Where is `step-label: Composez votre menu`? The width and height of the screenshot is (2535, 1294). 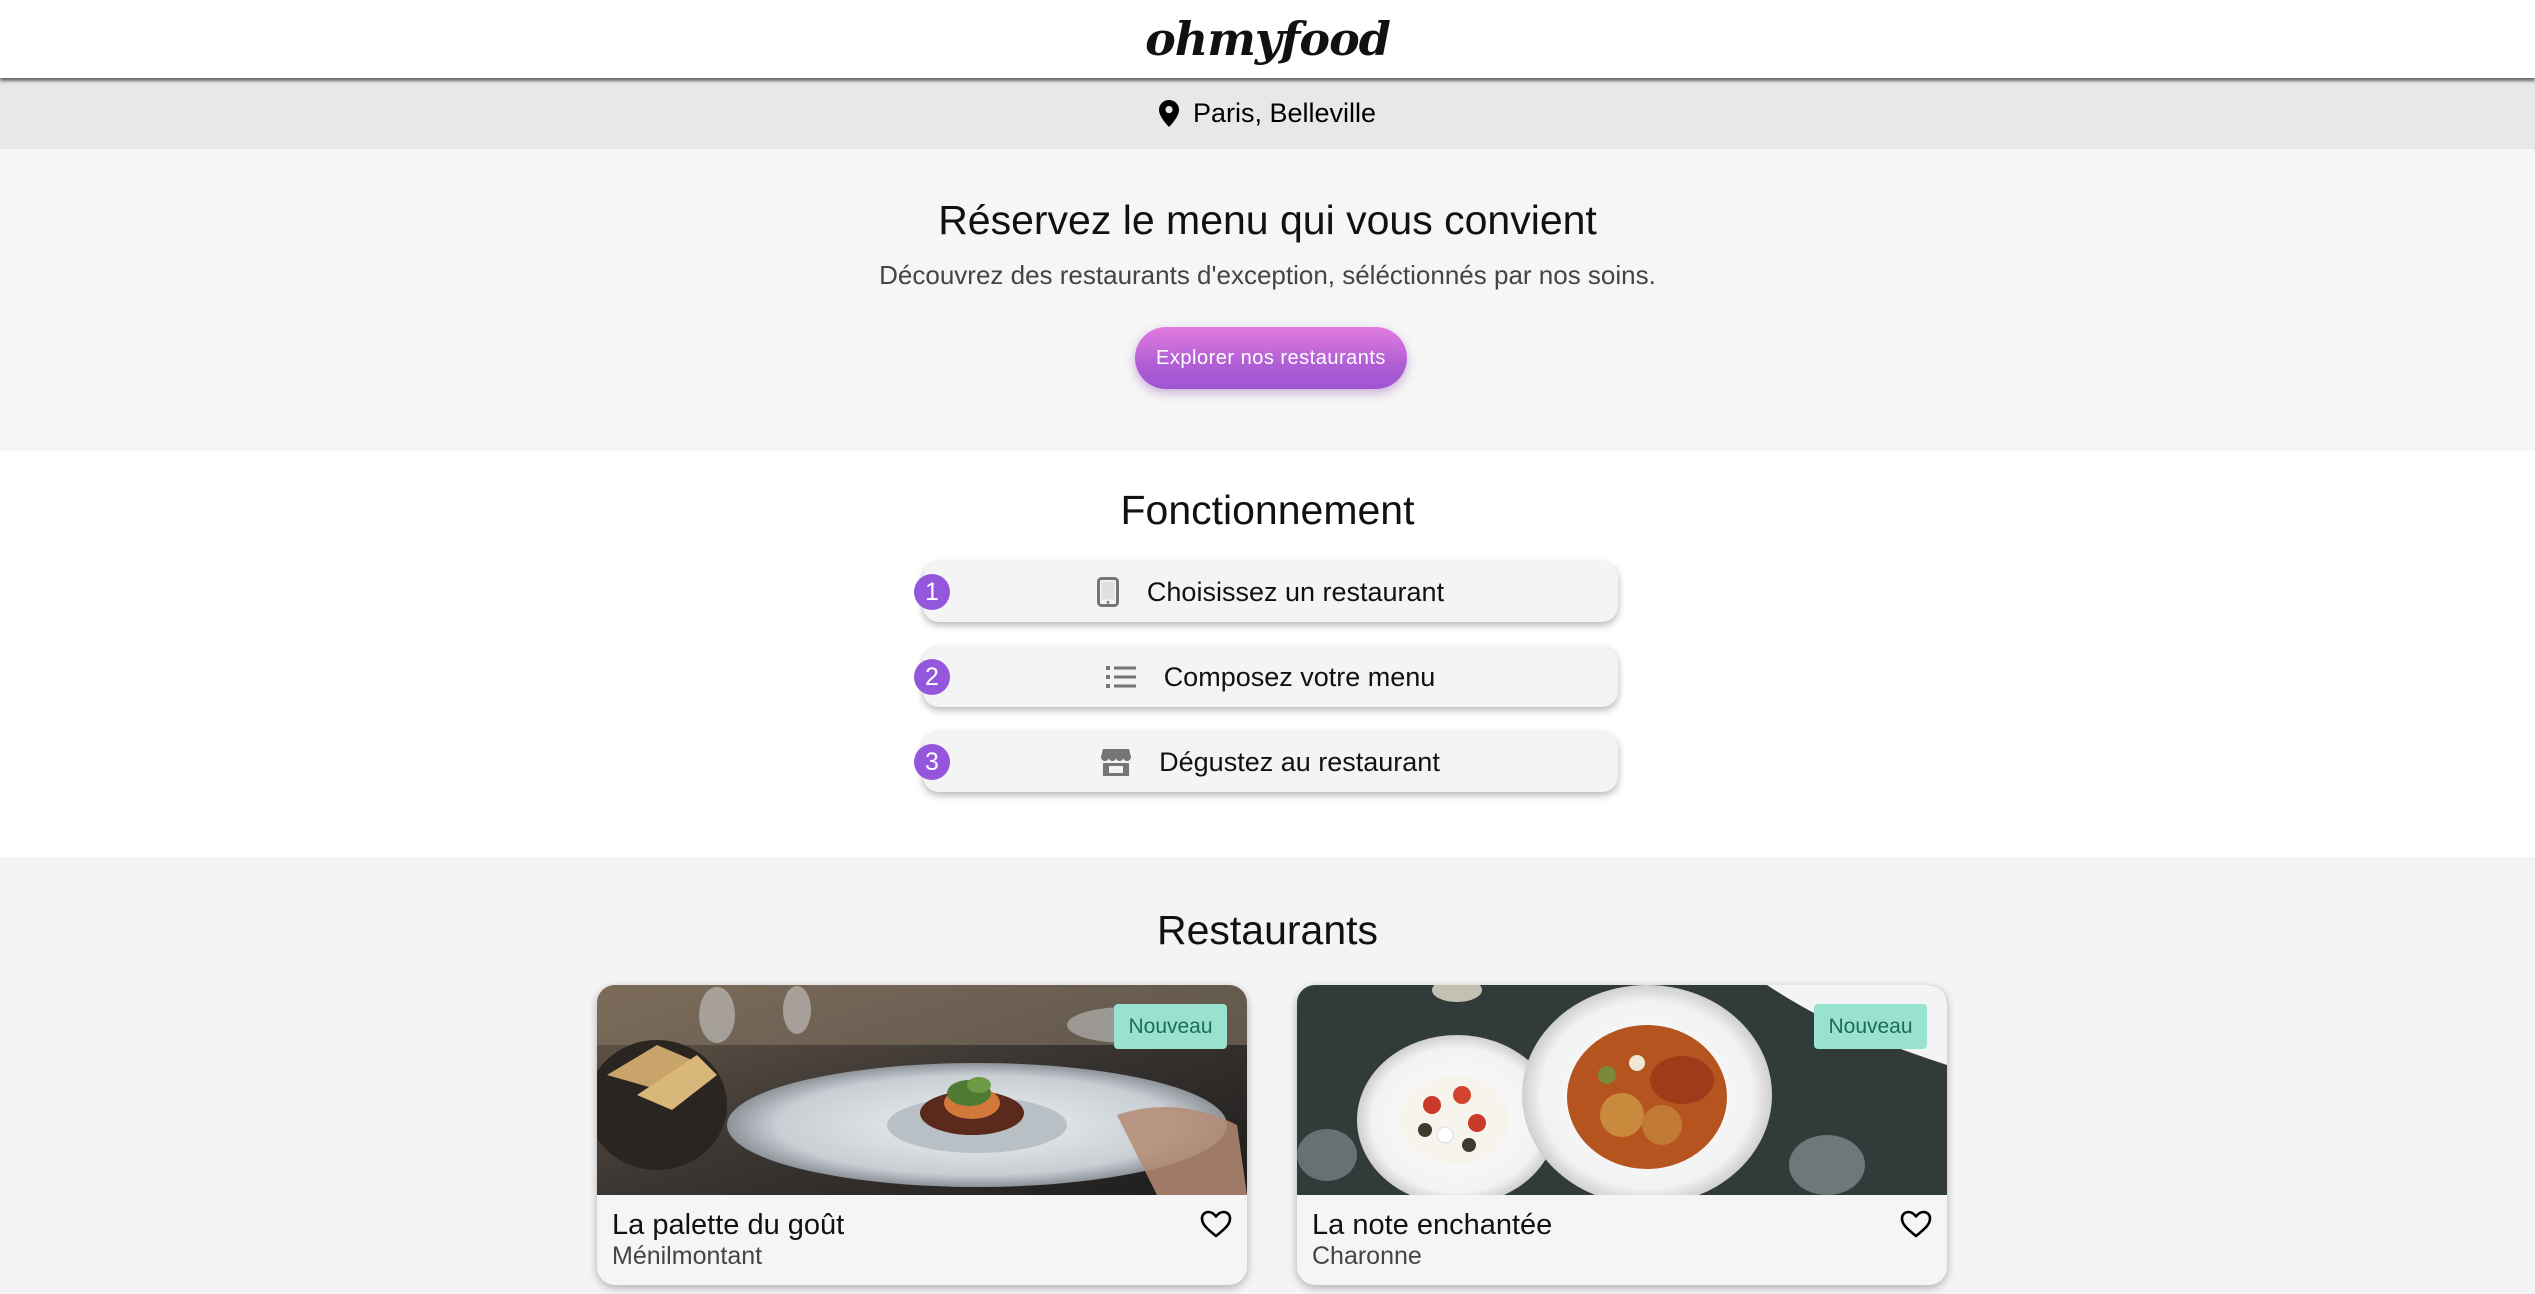 step-label: Composez votre menu is located at coordinates (1299, 676).